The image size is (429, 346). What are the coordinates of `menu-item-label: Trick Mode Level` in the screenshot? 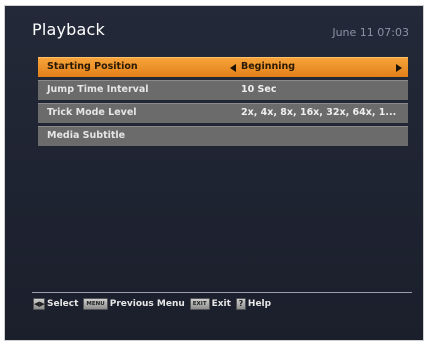 It's located at (92, 112).